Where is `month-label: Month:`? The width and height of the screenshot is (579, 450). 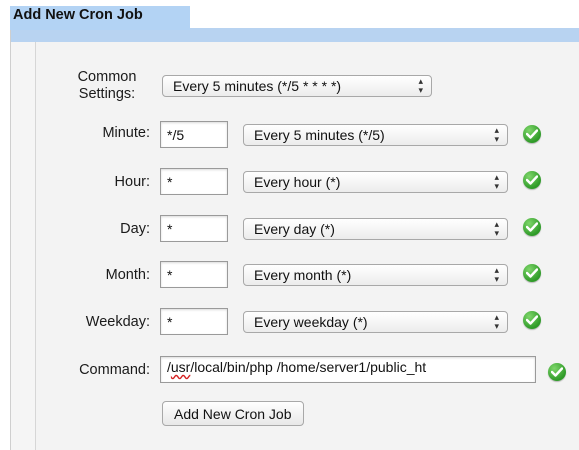
month-label: Month: is located at coordinates (127, 275).